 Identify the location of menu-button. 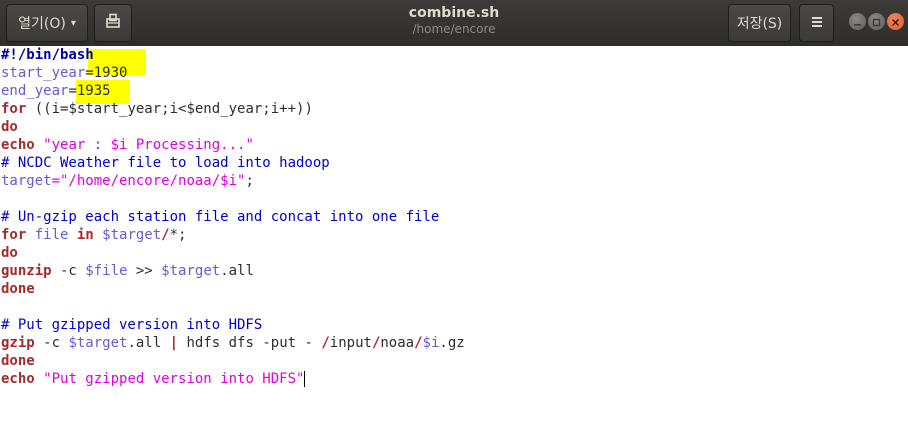
(816, 23).